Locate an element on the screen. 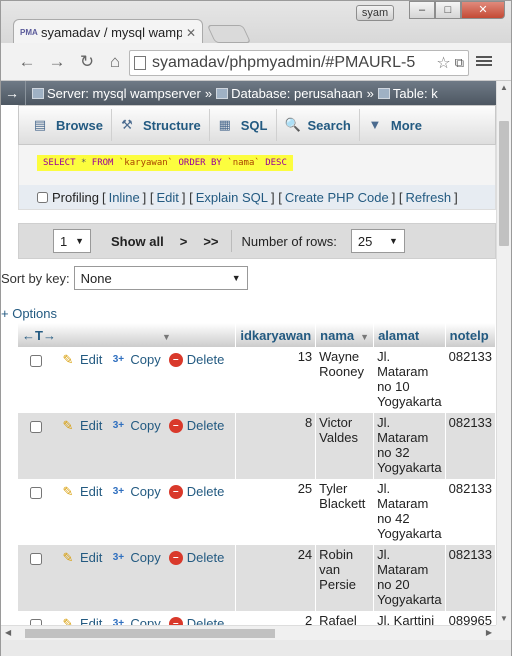 Image resolution: width=512 pixels, height=656 pixels. cell-nama: Tyler Blackett is located at coordinates (345, 512).